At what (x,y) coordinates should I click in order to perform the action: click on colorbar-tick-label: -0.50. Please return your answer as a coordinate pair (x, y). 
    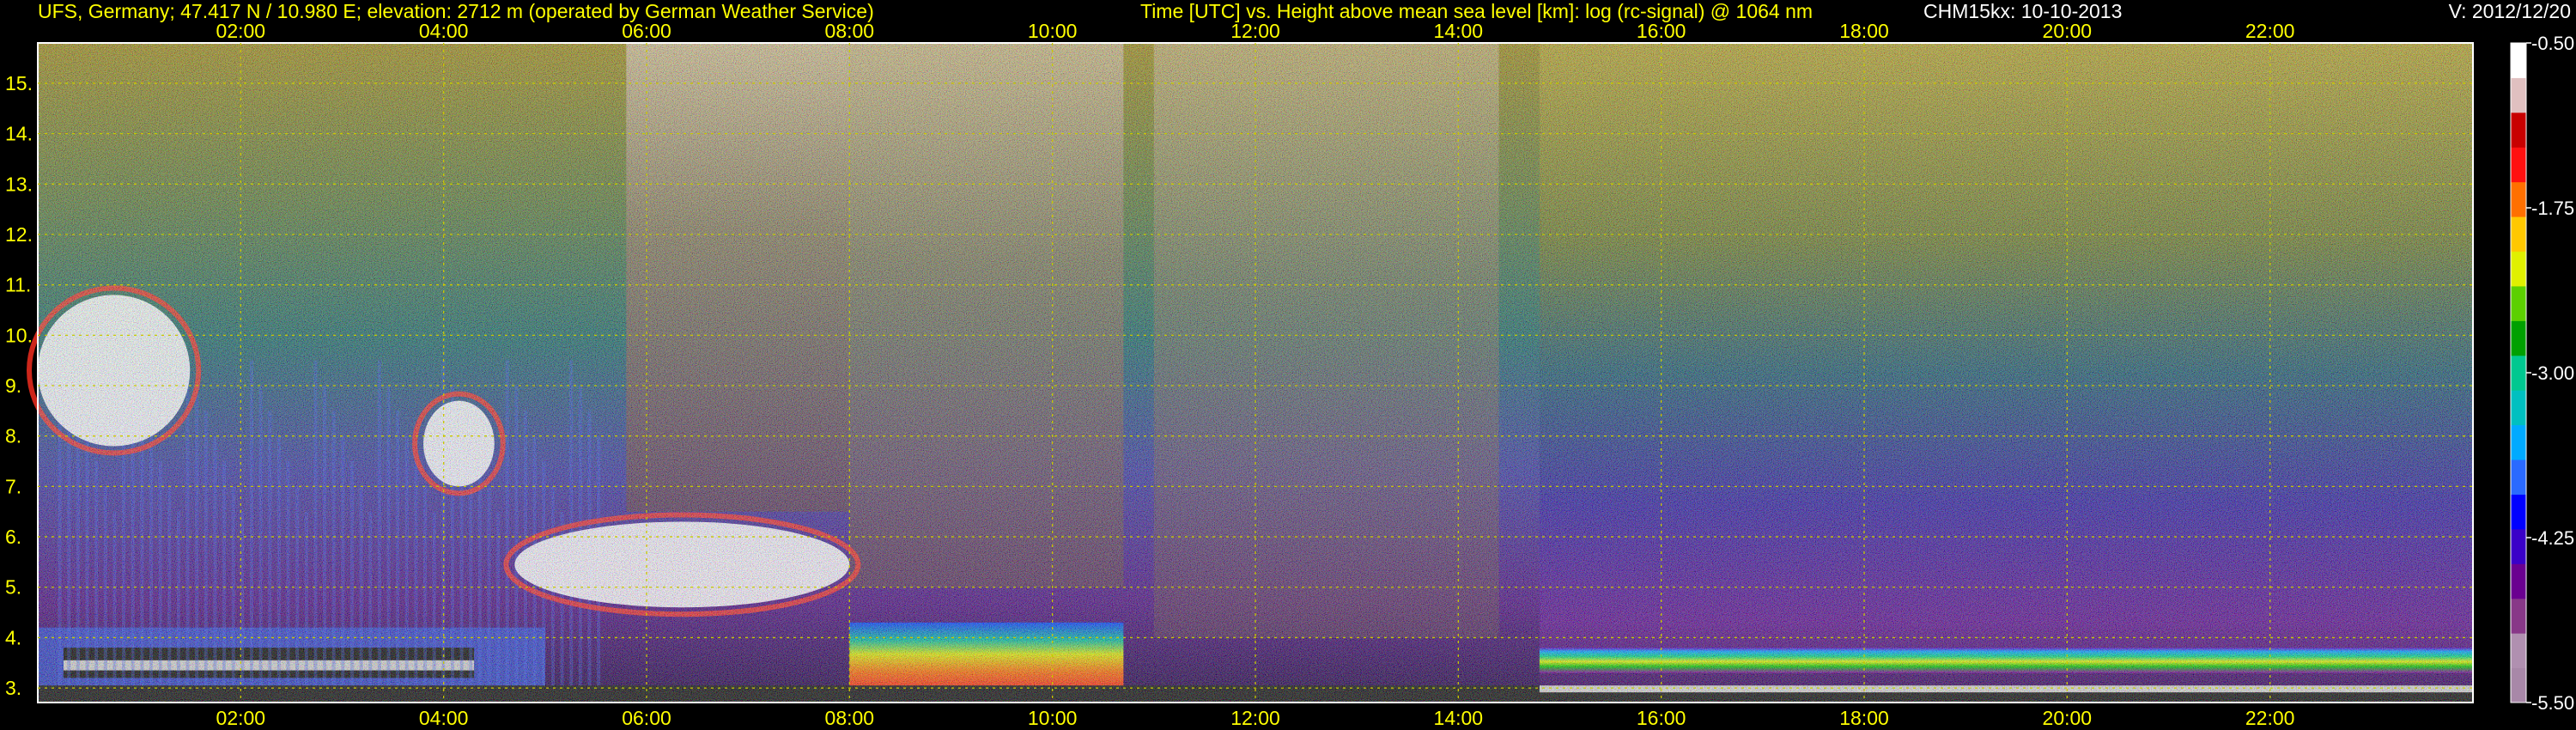
    Looking at the image, I should click on (2552, 43).